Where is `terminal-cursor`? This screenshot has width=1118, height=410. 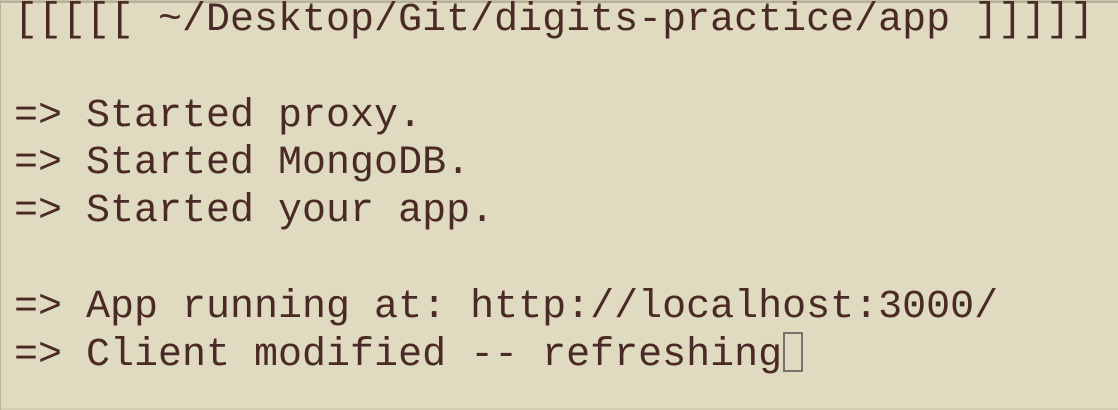
terminal-cursor is located at coordinates (793, 352).